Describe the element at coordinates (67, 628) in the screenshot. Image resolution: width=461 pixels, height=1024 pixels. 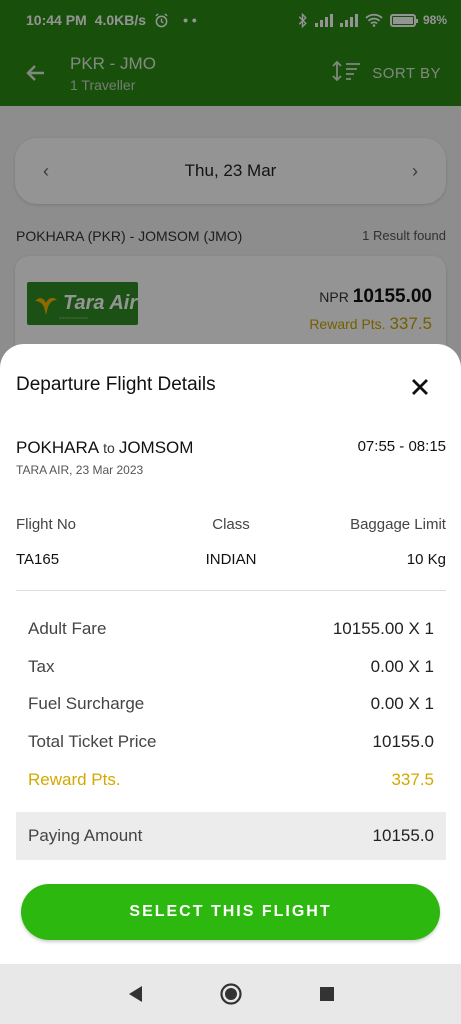
I see `fare-label: Adult Fare` at that location.